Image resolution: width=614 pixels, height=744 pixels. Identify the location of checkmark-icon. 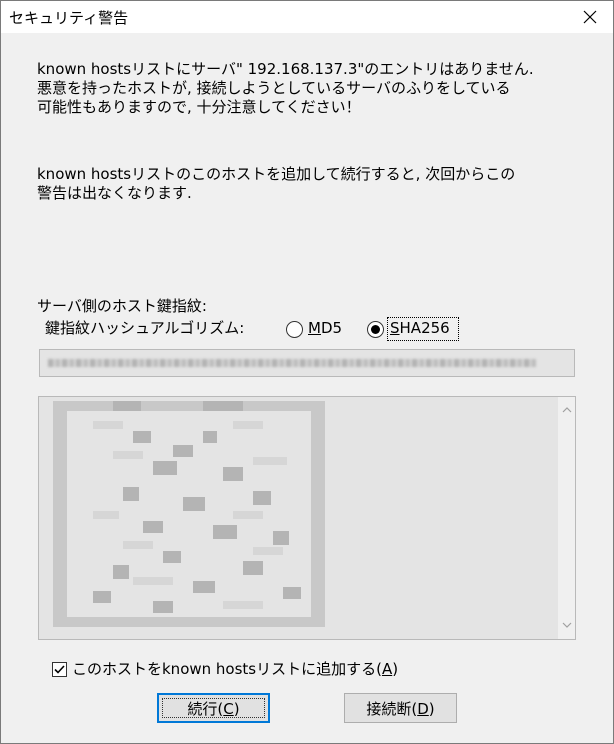
(59, 669).